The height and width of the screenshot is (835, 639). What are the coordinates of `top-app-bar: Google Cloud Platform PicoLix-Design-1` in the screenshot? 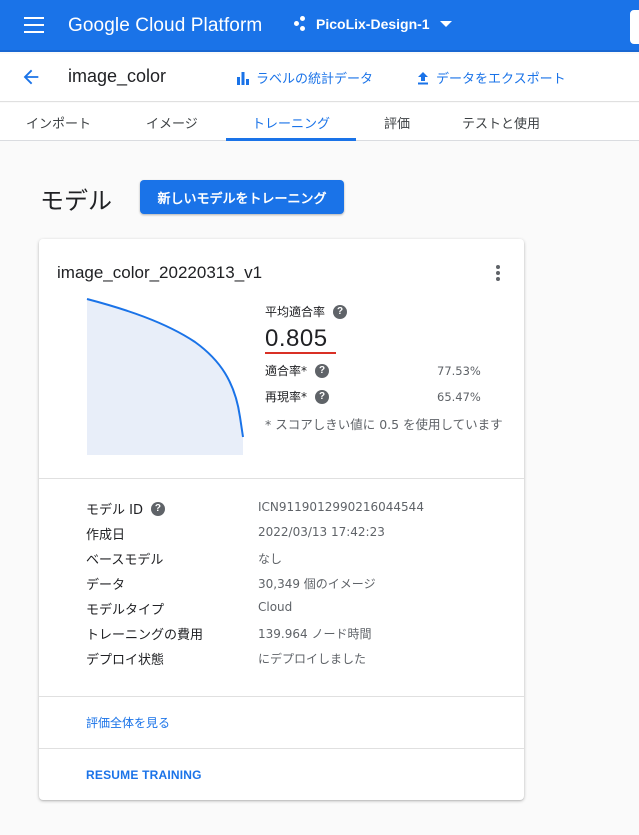 It's located at (319, 26).